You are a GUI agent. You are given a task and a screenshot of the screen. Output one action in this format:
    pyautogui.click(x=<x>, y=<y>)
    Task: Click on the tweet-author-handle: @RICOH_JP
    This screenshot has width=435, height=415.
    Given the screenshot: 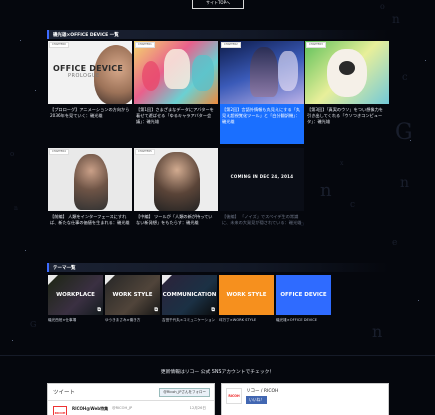 What is the action you would take?
    pyautogui.click(x=122, y=408)
    